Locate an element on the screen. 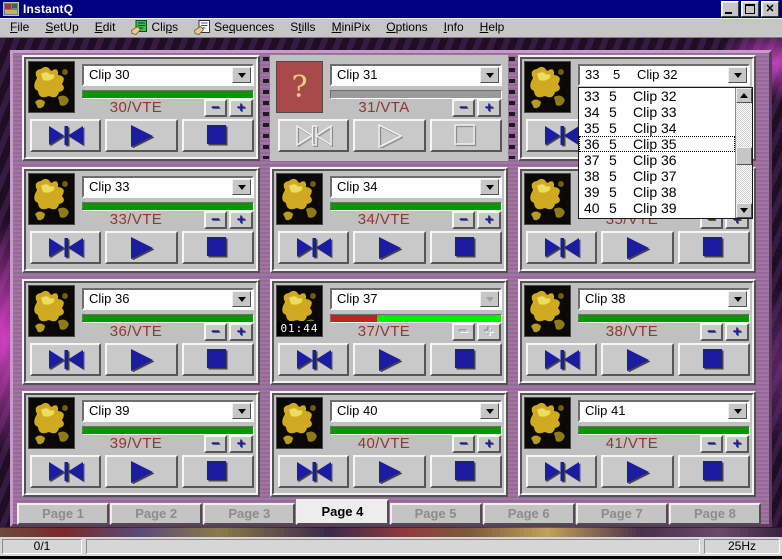 This screenshot has height=559, width=782. menu-item-clips: Clips is located at coordinates (154, 28).